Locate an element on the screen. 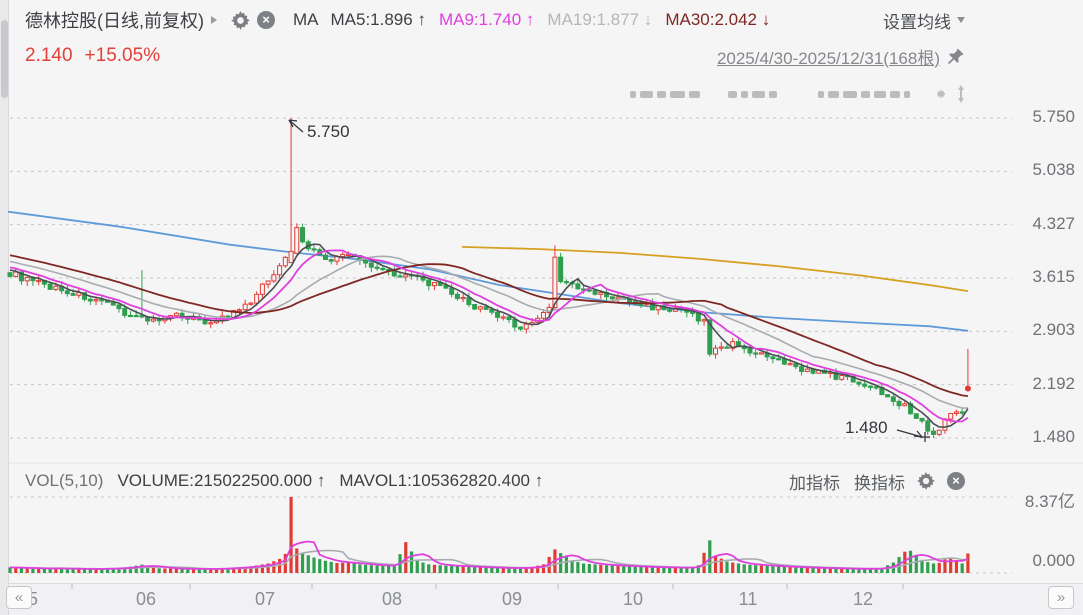 The image size is (1083, 615). switch-indicator-button: 换指标 is located at coordinates (879, 481).